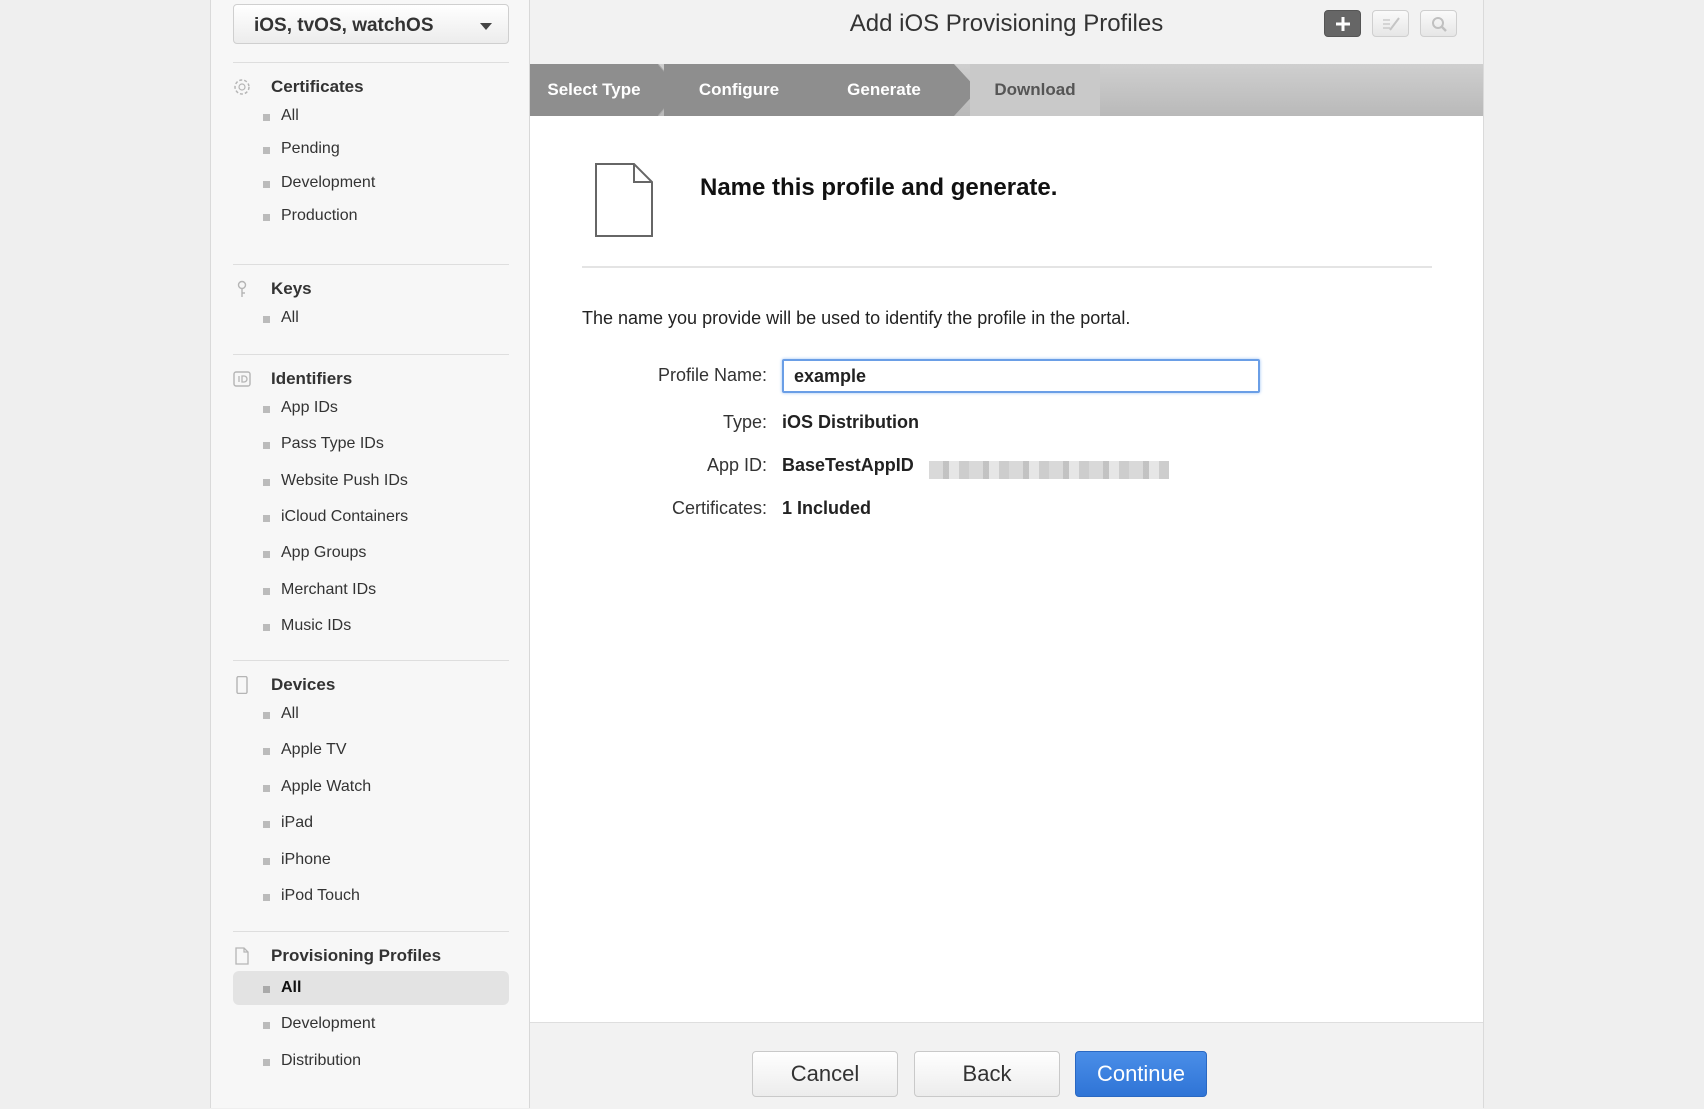  I want to click on sidebar-header-label: Provisioning Profiles, so click(356, 955).